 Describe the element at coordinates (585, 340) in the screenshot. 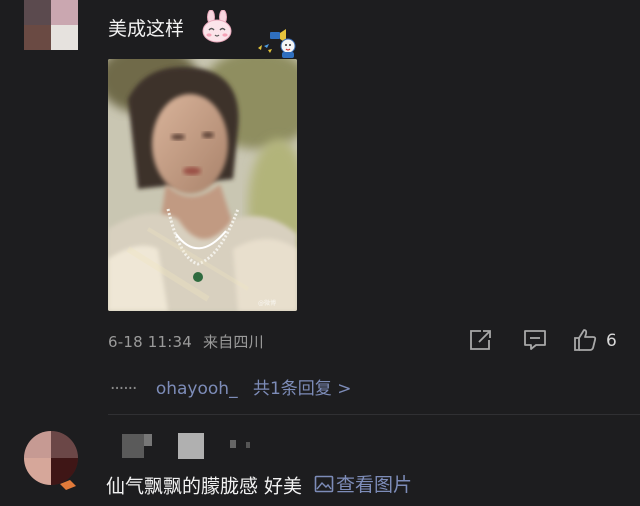

I see `thumbs-up-icon` at that location.